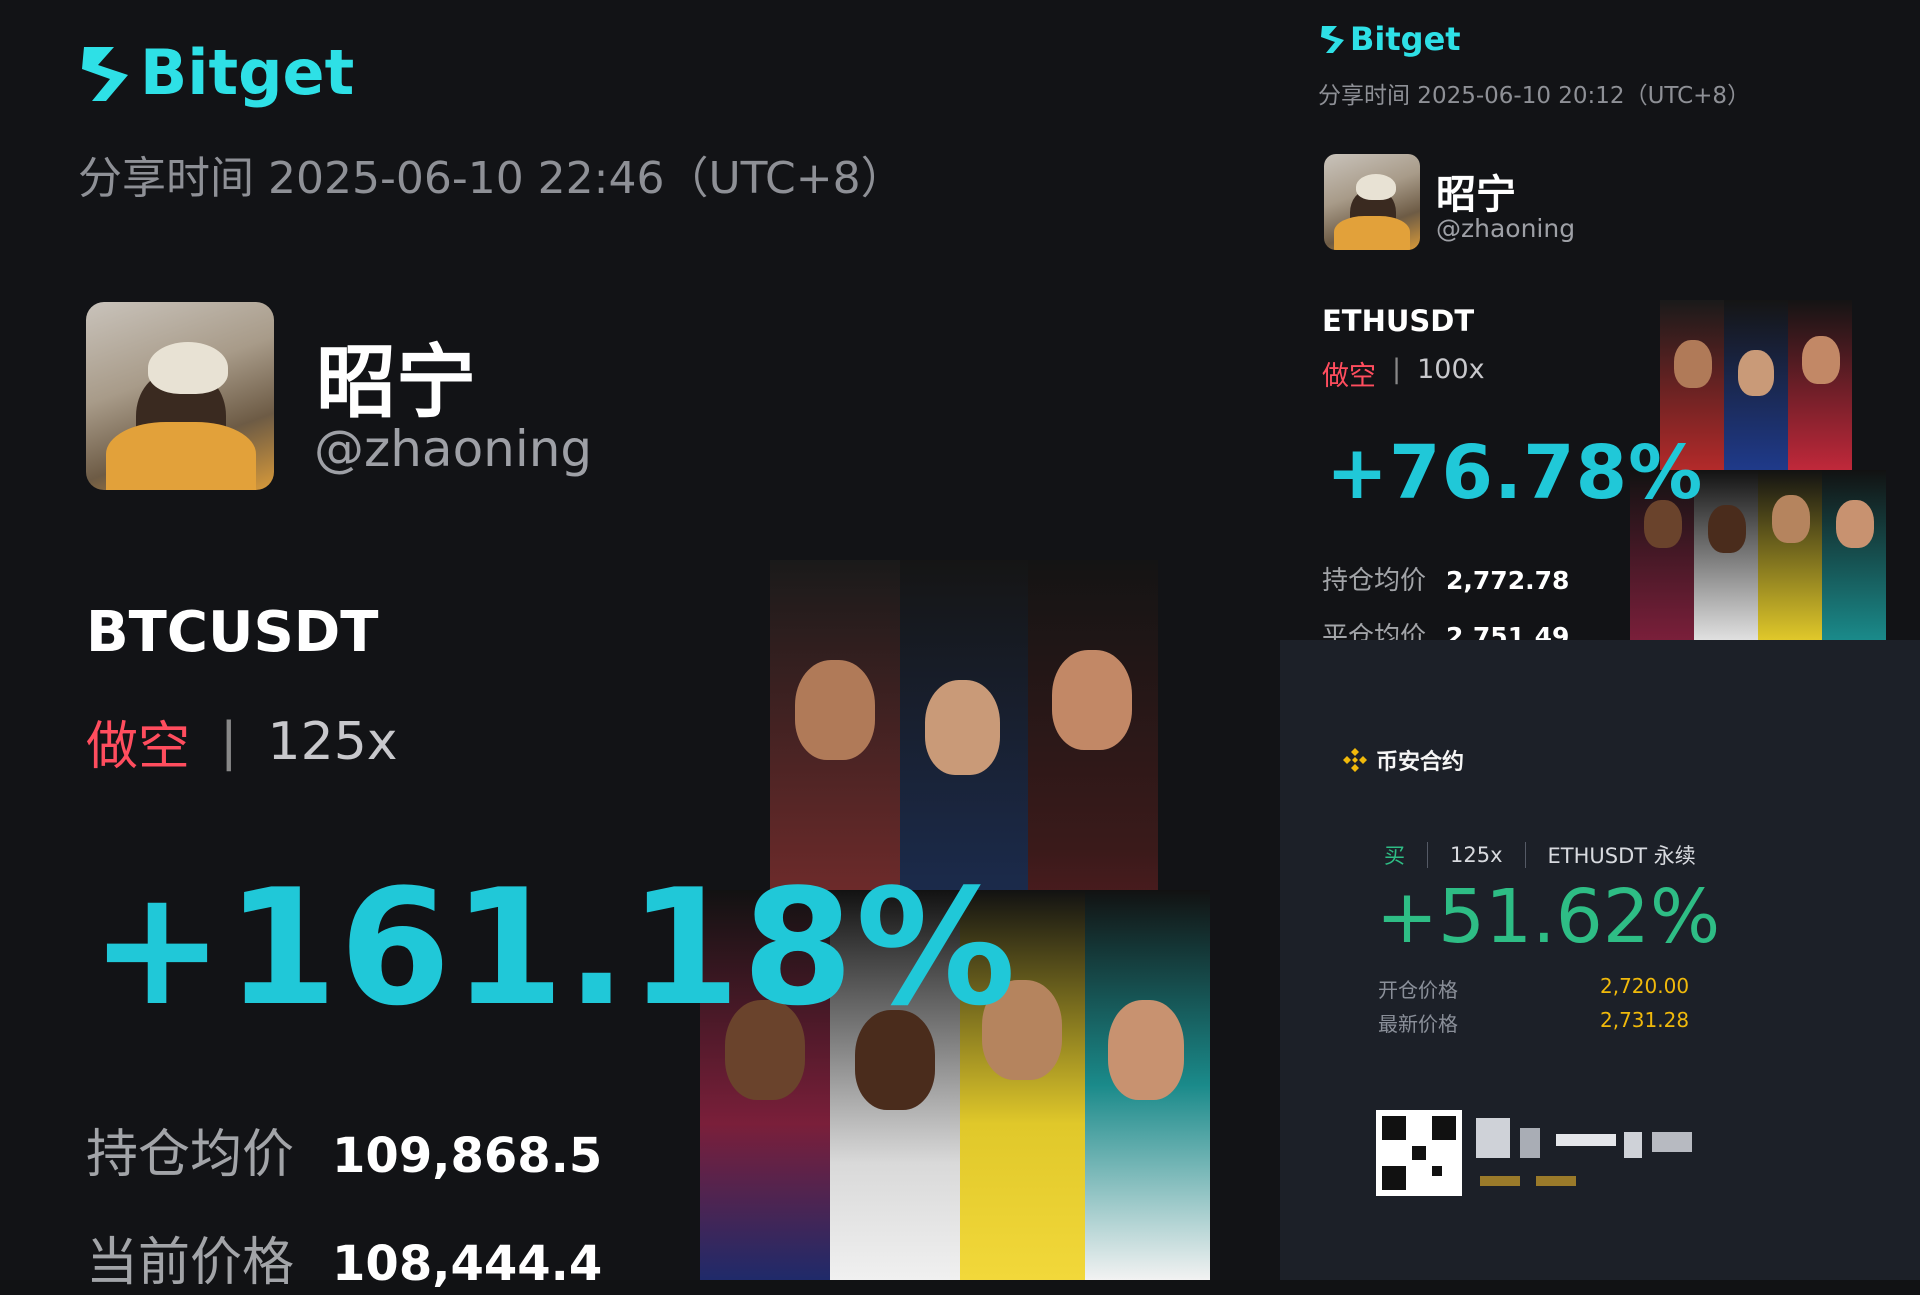 This screenshot has height=1295, width=1920. I want to click on qr-code-icon, so click(1419, 1153).